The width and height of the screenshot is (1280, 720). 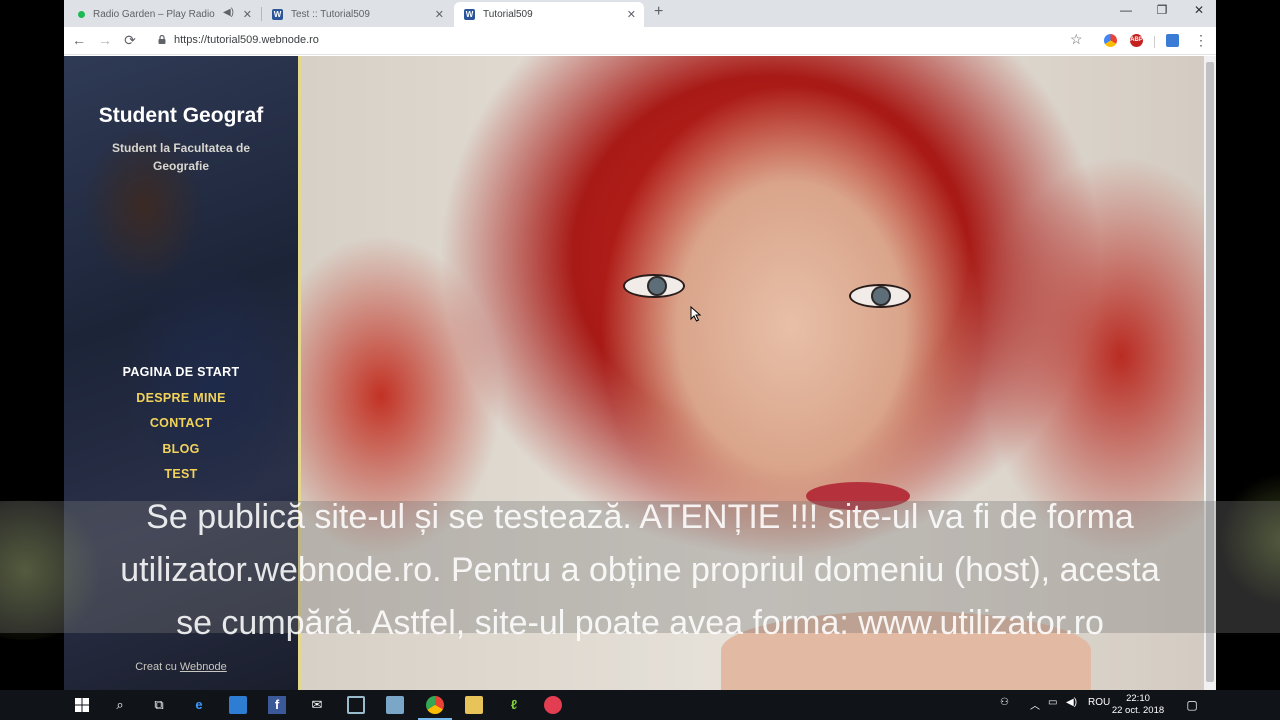 I want to click on menu-item-despre-mine: DESPRE MINE, so click(x=181, y=401).